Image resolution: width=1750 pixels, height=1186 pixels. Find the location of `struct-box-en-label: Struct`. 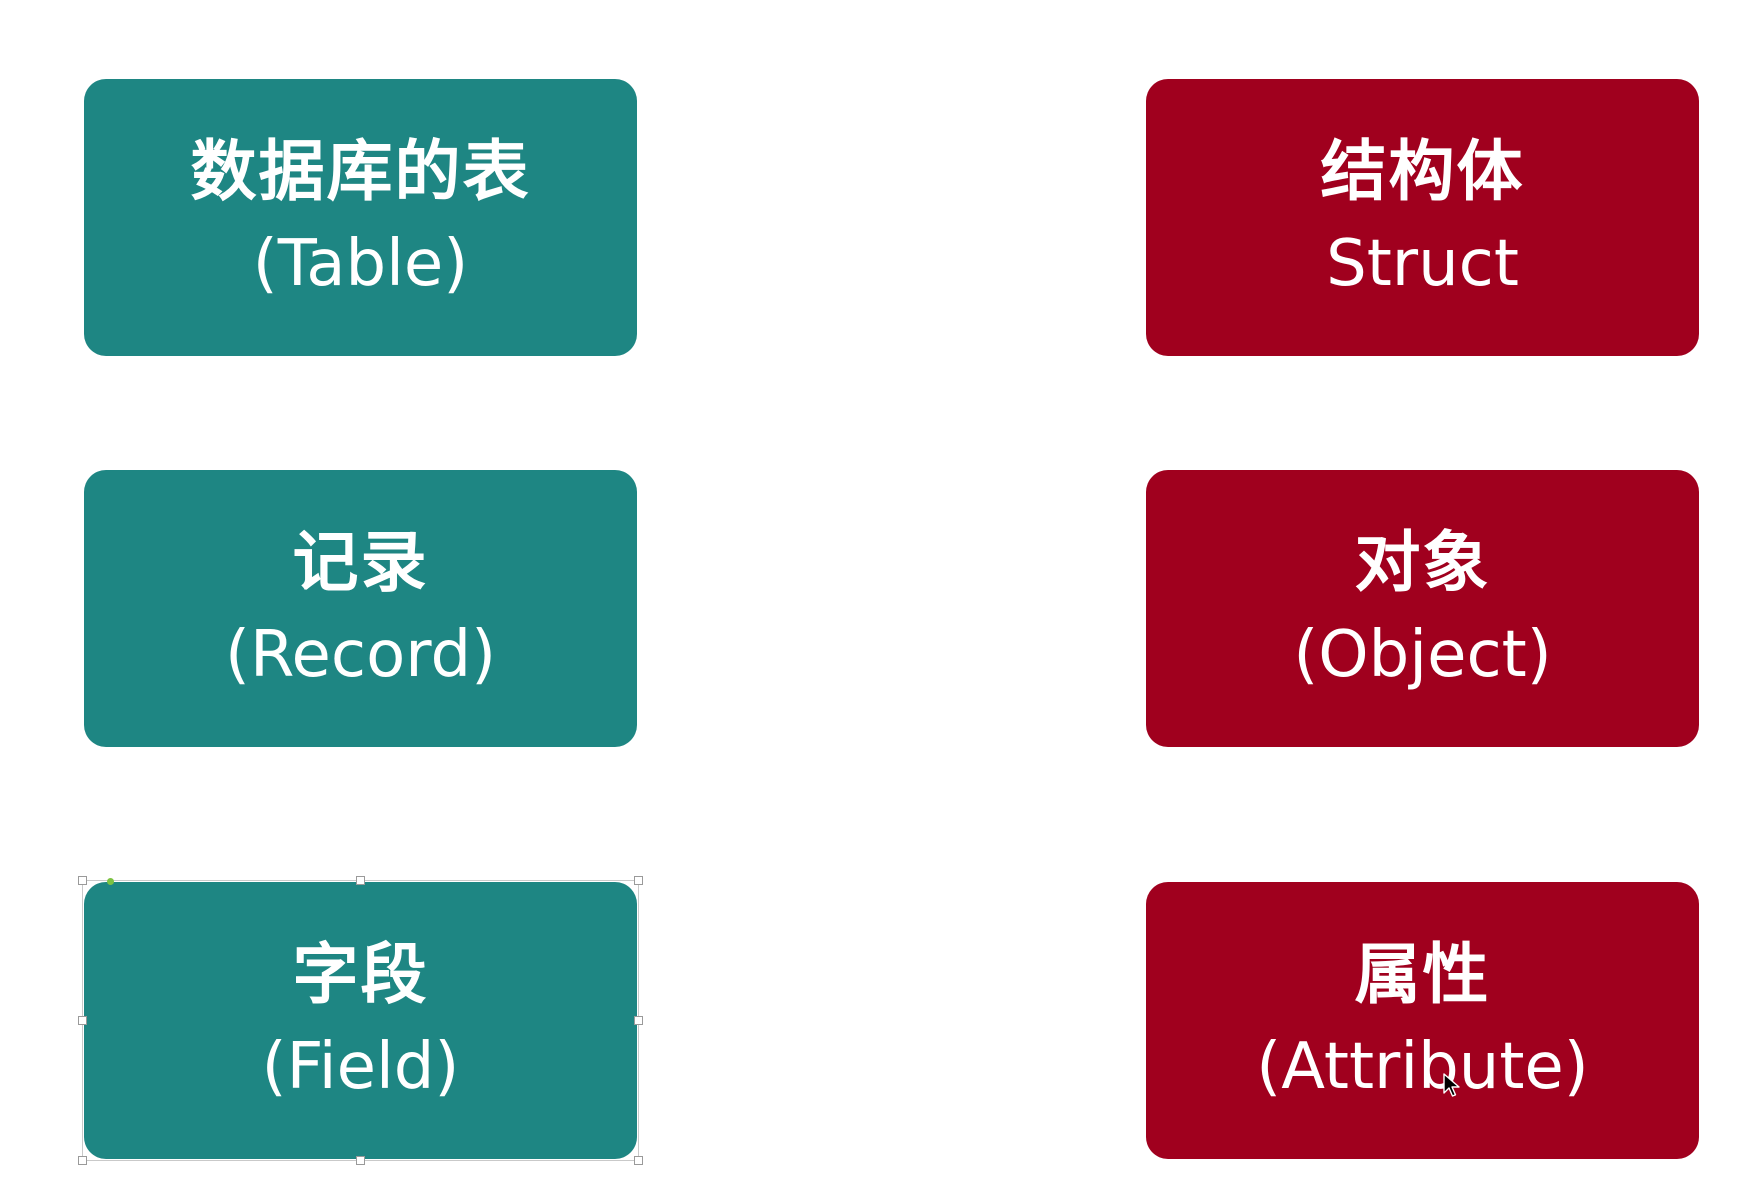

struct-box-en-label: Struct is located at coordinates (1422, 263).